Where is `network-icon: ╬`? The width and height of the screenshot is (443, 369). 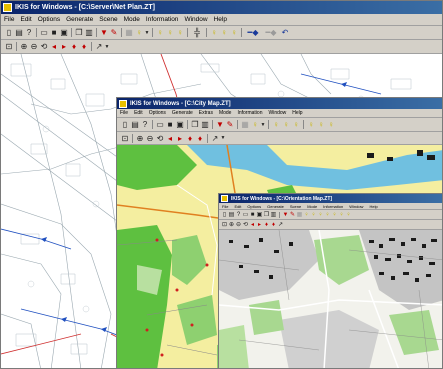 network-icon: ╬ is located at coordinates (197, 32).